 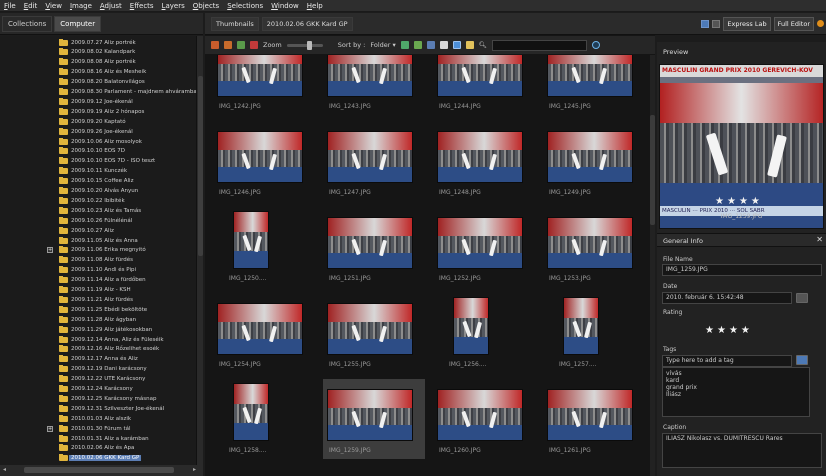 I want to click on tree-item: 2009.08.02 Kalandpark, so click(x=98, y=52).